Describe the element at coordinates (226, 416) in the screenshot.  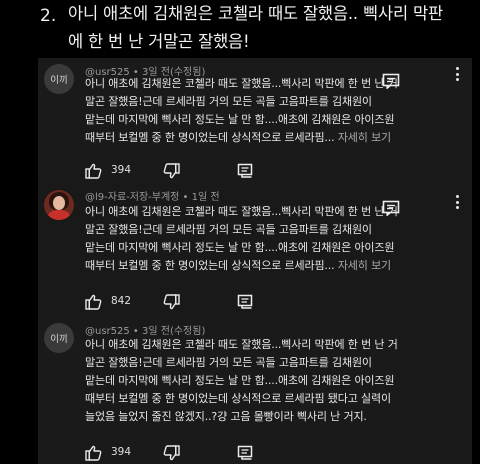
I see `comment-line: 늘었음 늘었지 줄진 않겠지..?걍 고음 몰빵이라 삑사리 난 거지.` at that location.